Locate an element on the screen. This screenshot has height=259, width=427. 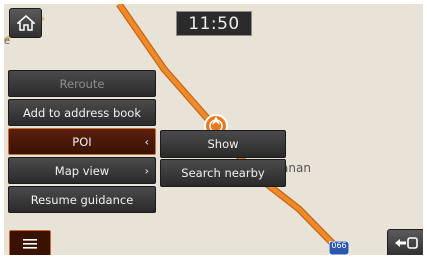
menu-item-reroute: Reroute is located at coordinates (82, 83).